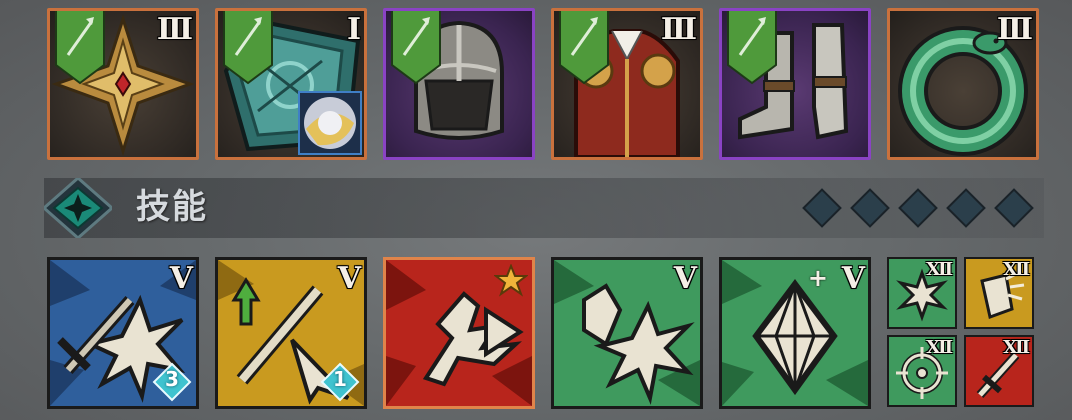 The height and width of the screenshot is (420, 1072). What do you see at coordinates (795, 333) in the screenshot?
I see `skill-slot-crystal: + V` at bounding box center [795, 333].